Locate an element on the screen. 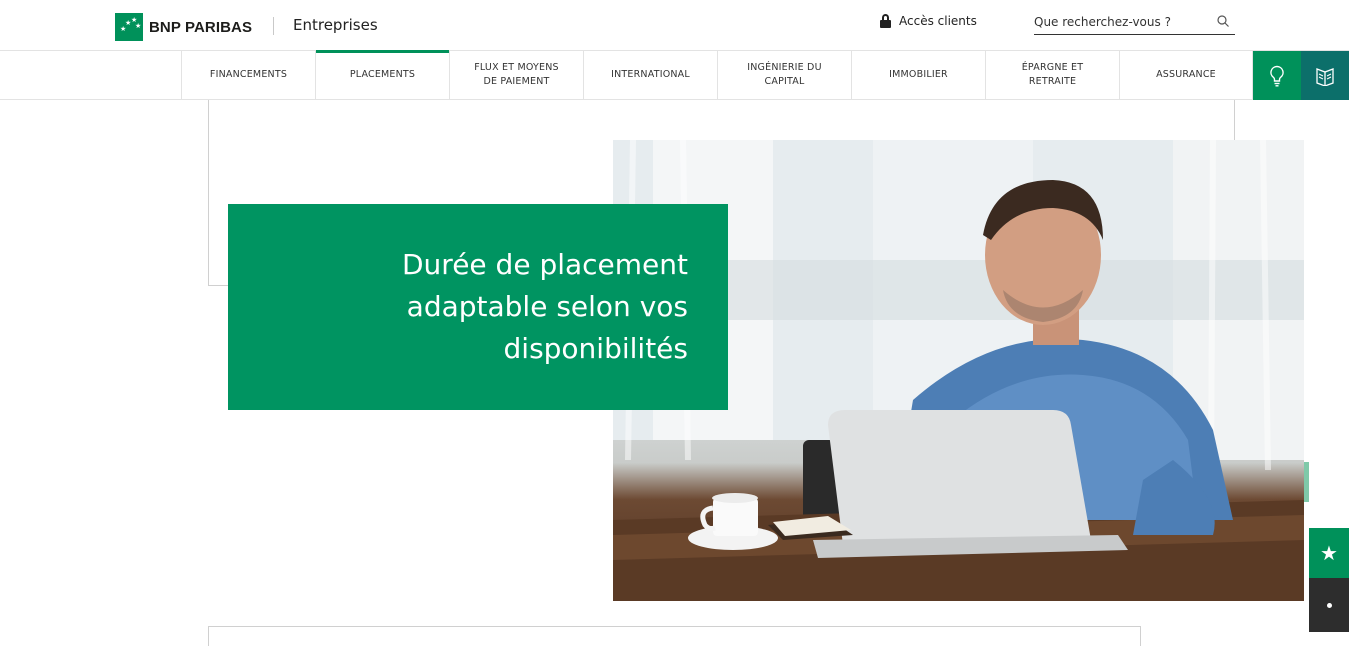 The image size is (1349, 646). nav-item-label: PLACEMENTS is located at coordinates (382, 74).